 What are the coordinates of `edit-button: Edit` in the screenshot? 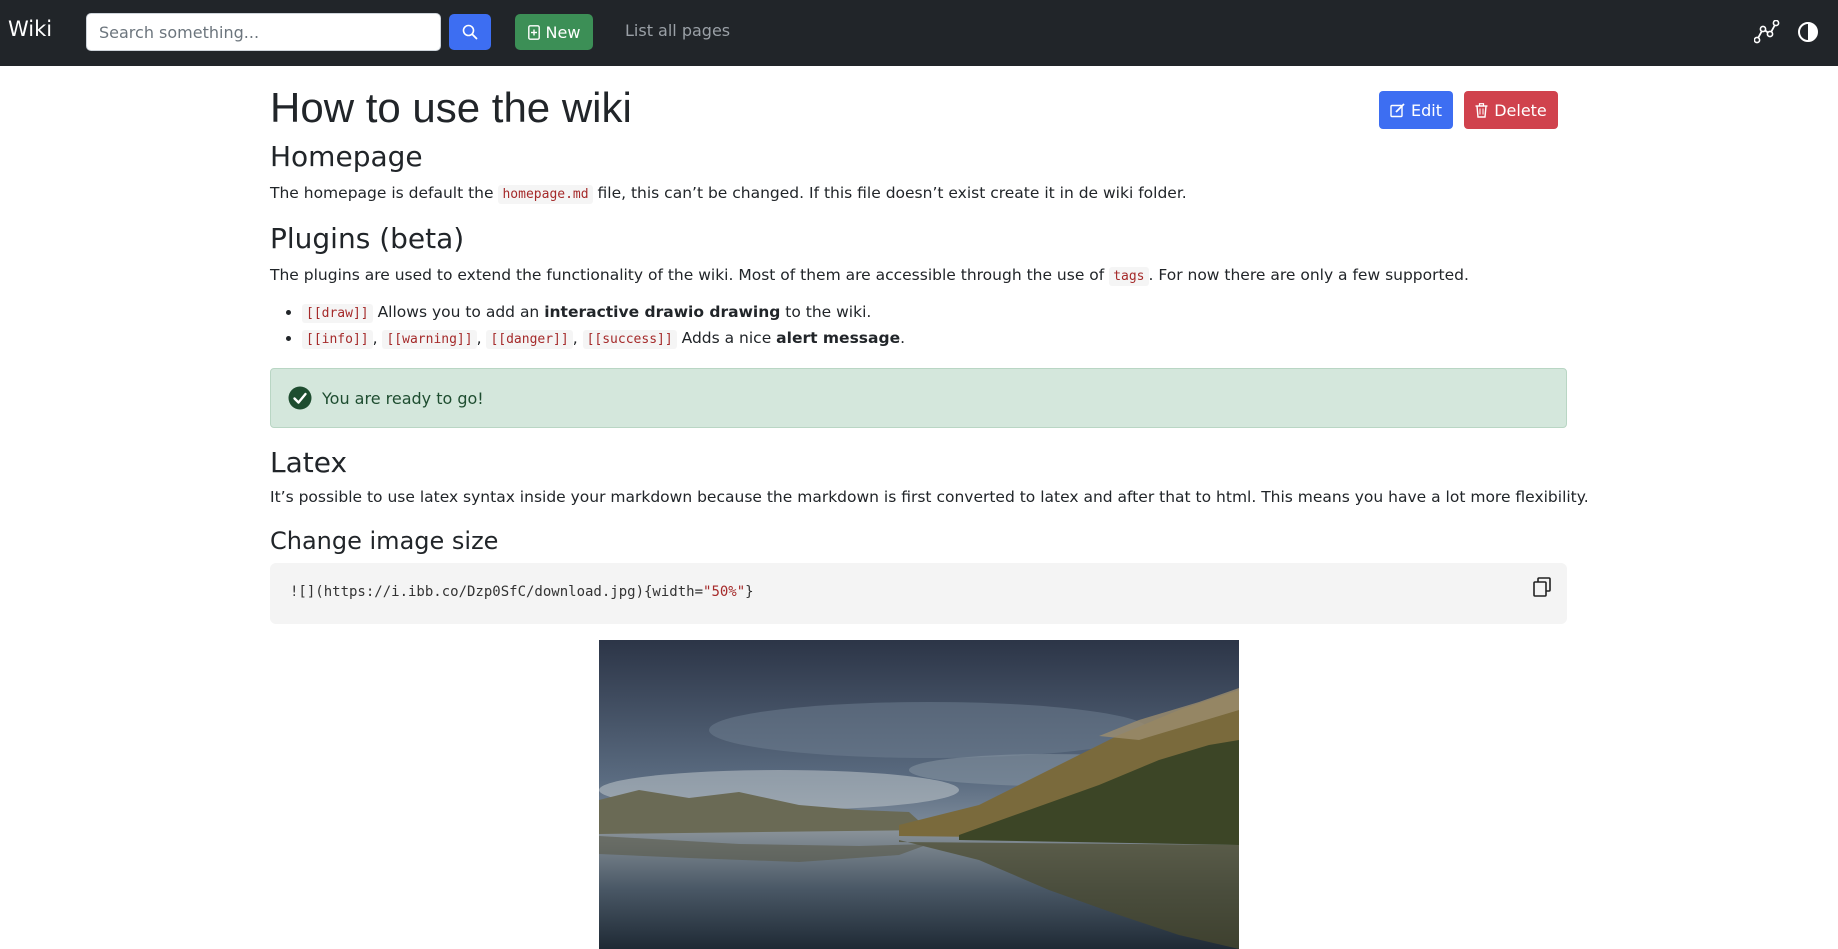 It's located at (1416, 110).